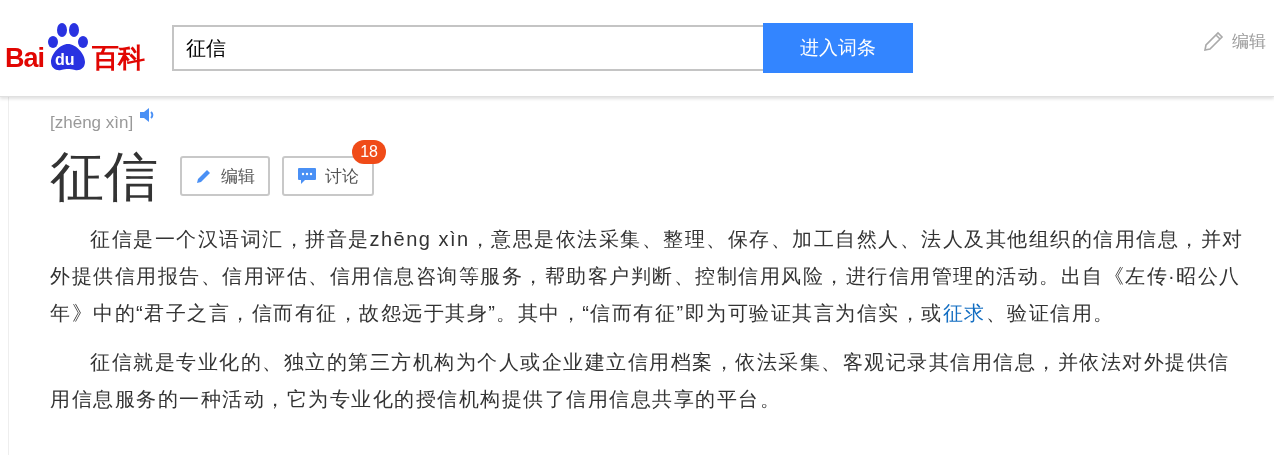 Image resolution: width=1274 pixels, height=455 pixels. What do you see at coordinates (467, 48) in the screenshot?
I see `search-field: 征信` at bounding box center [467, 48].